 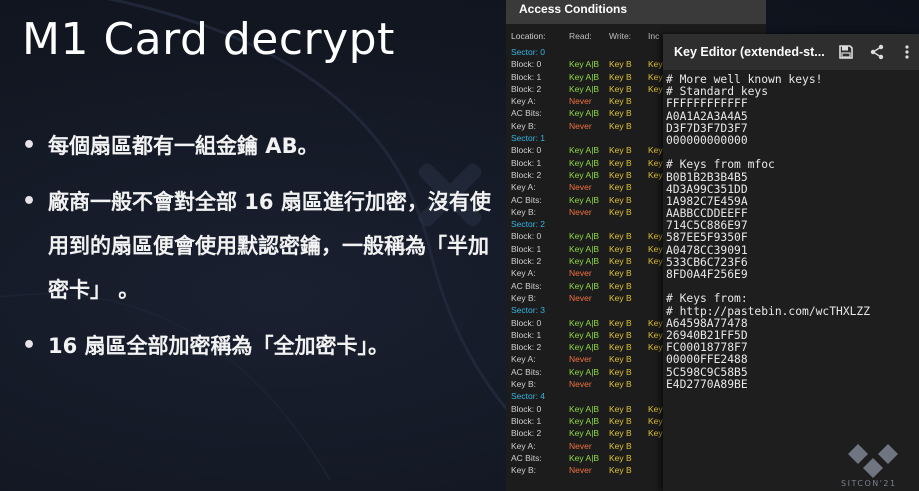 What do you see at coordinates (528, 224) in the screenshot?
I see `sector-label: Sector: 2` at bounding box center [528, 224].